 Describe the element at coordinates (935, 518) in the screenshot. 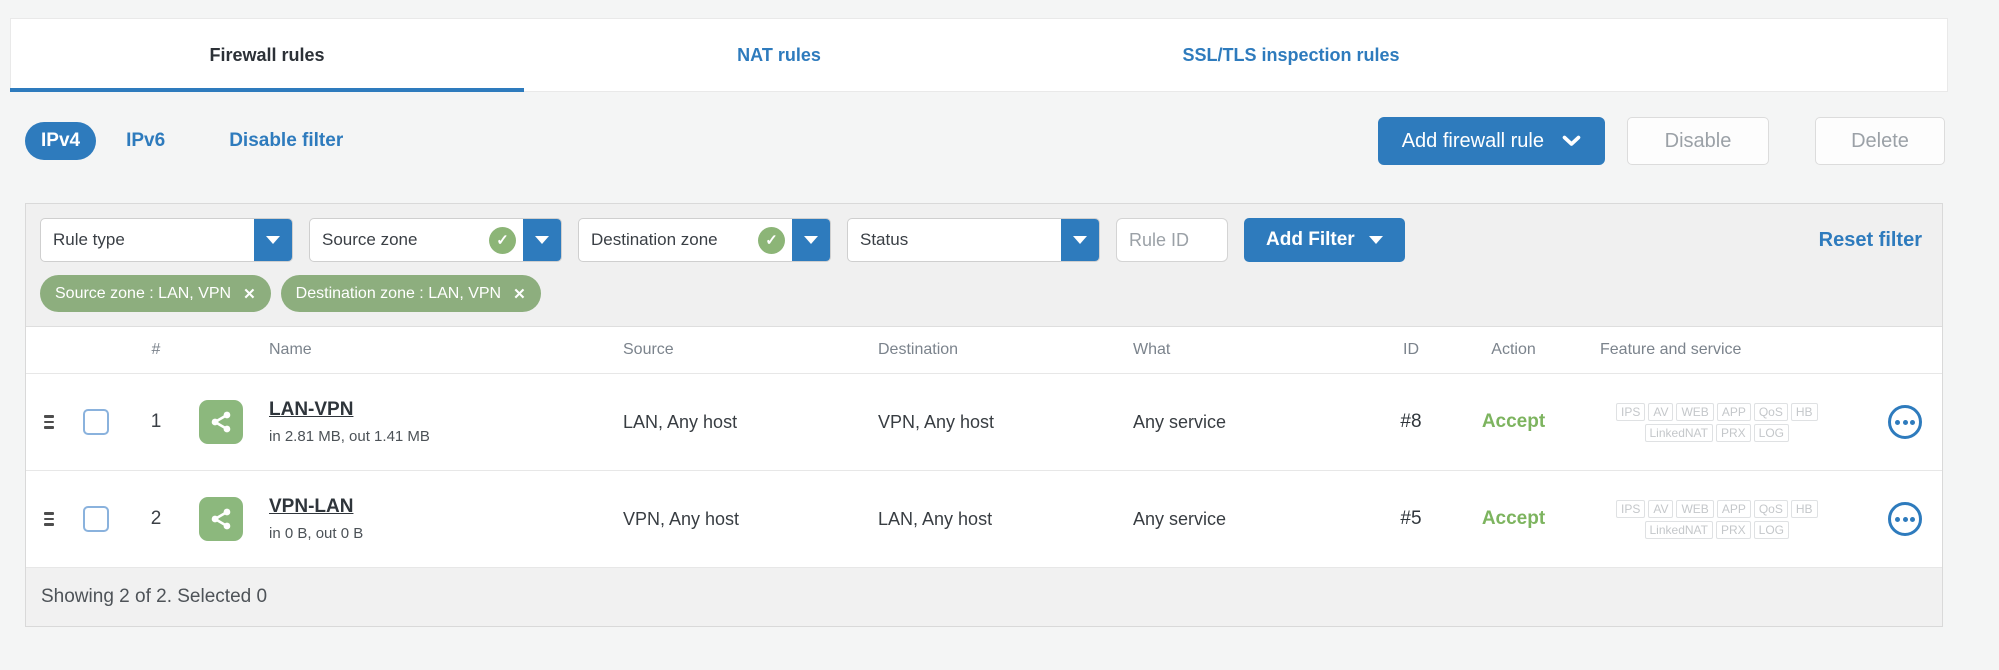

I see `rule-destination: LAN, Any host` at that location.